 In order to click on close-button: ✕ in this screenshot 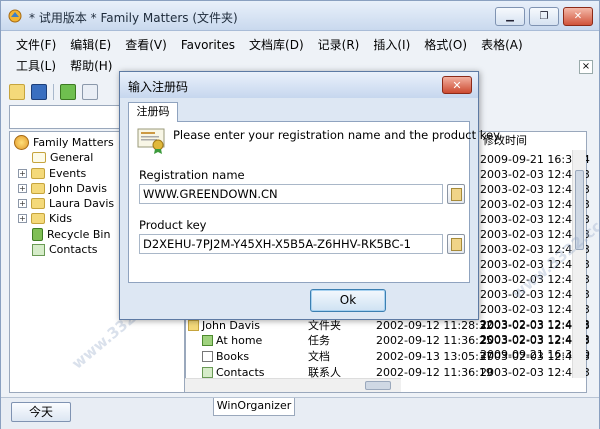, I will do `click(578, 16)`.